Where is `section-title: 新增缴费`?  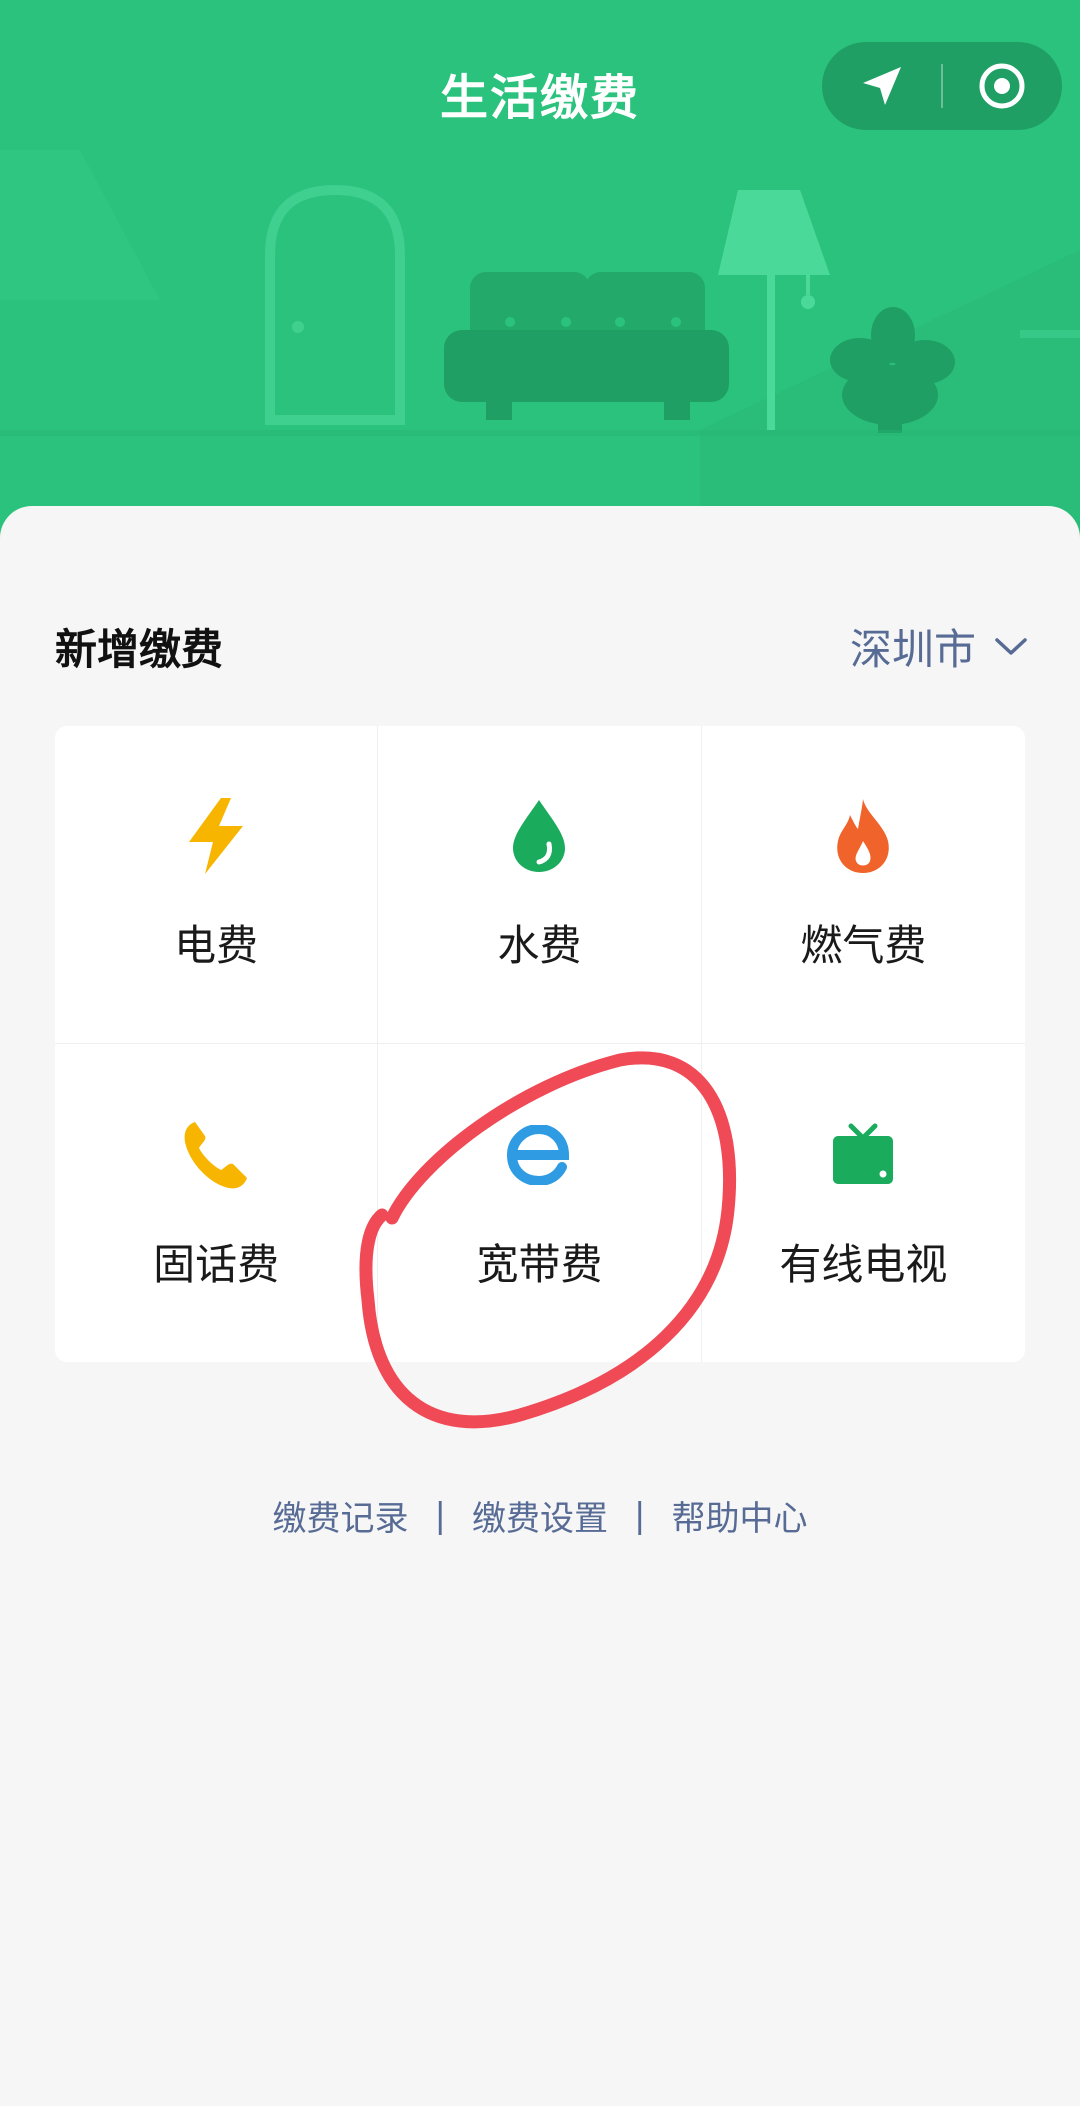
section-title: 新增缴费 is located at coordinates (139, 649).